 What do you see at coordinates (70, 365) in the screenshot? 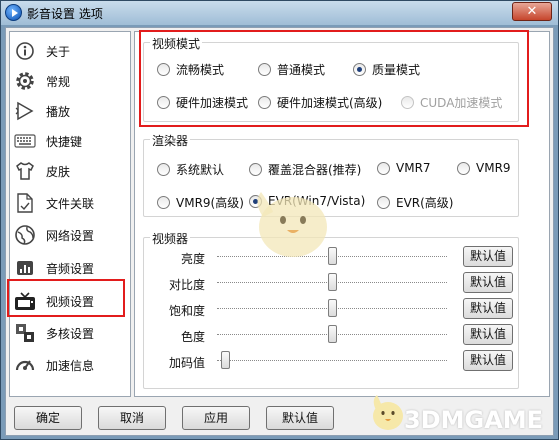
I see `sidebar-item-accel-info: 加速信息` at bounding box center [70, 365].